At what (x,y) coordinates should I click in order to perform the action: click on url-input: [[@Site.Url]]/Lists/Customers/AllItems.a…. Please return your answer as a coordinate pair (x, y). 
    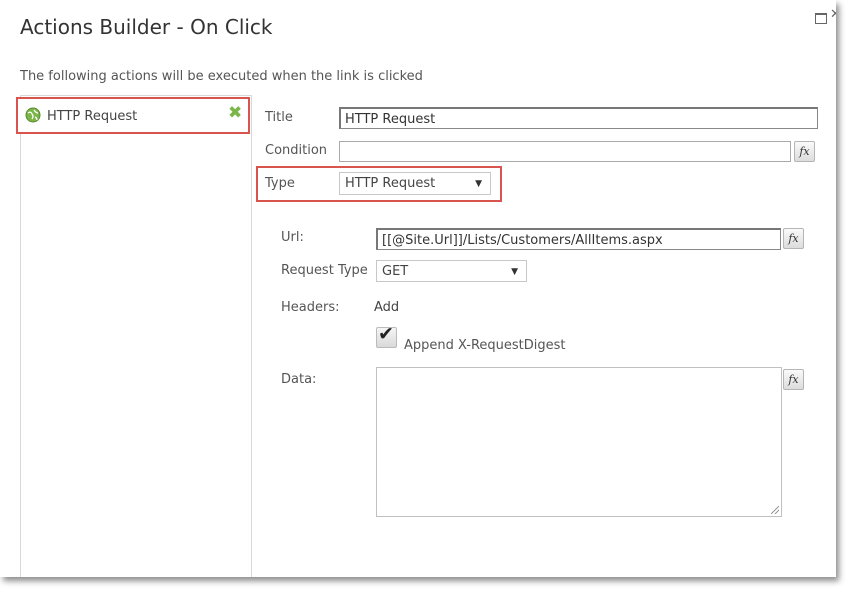
    Looking at the image, I should click on (578, 239).